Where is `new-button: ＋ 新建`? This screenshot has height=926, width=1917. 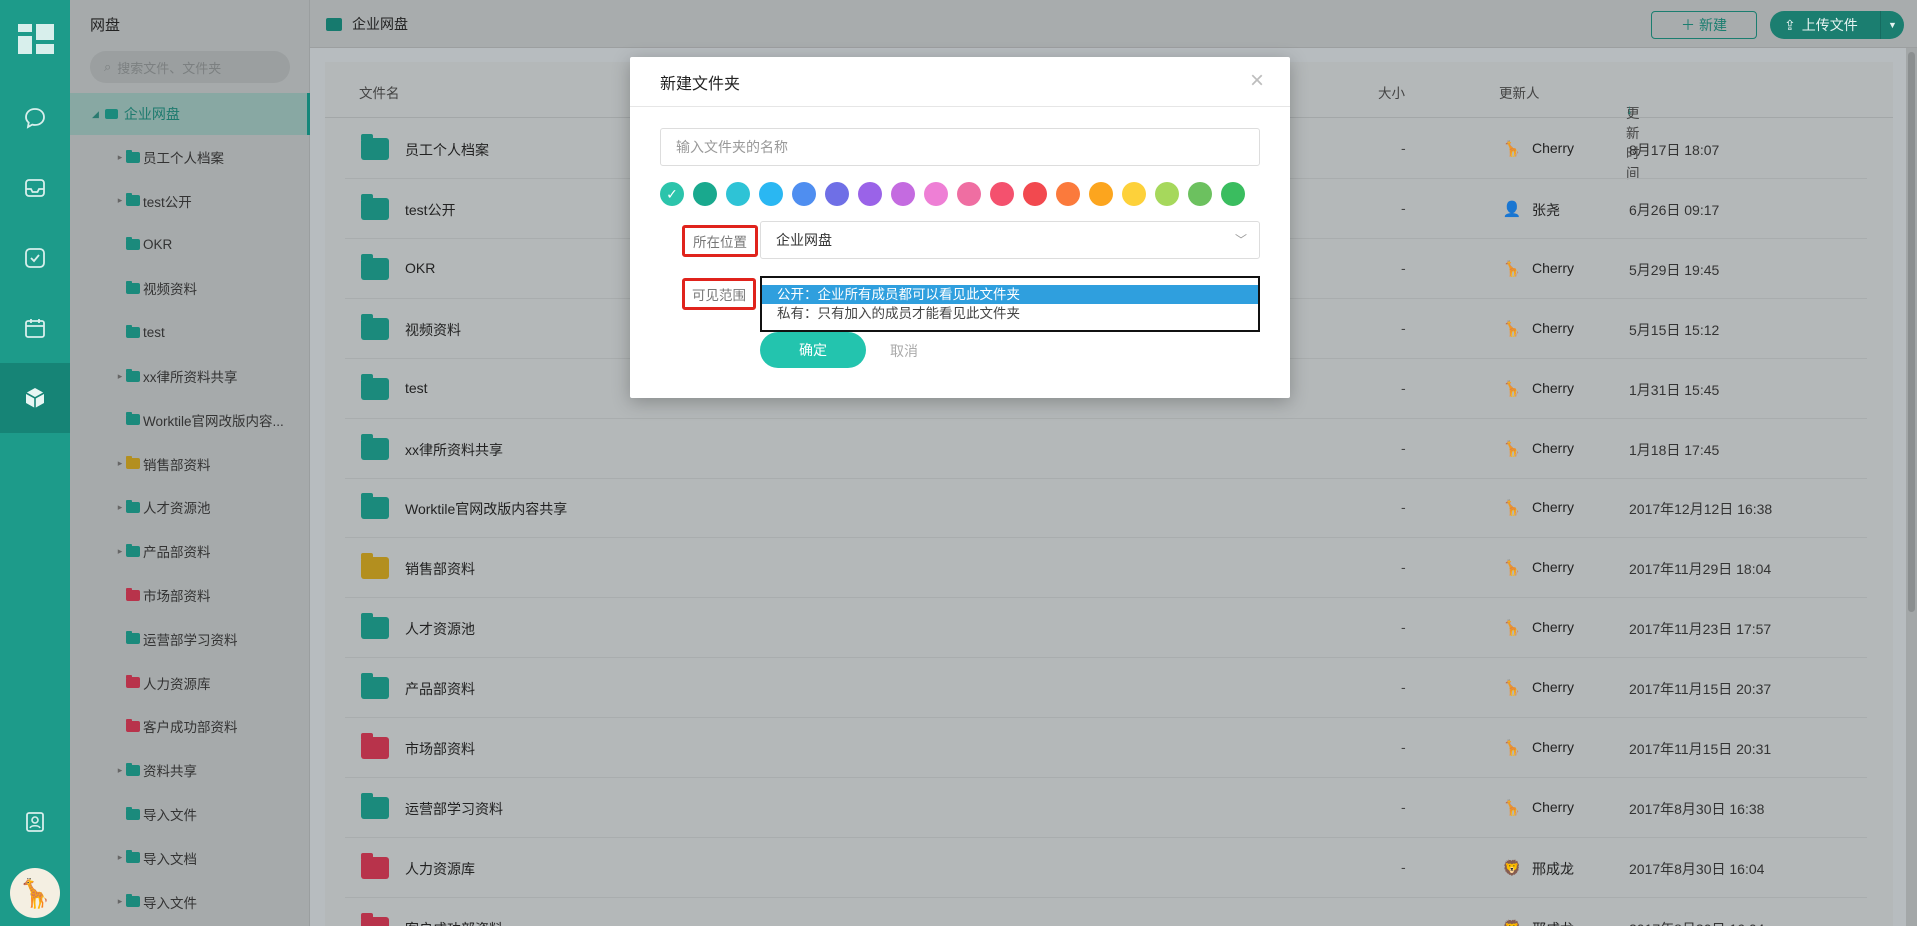
new-button: ＋ 新建 is located at coordinates (1704, 25).